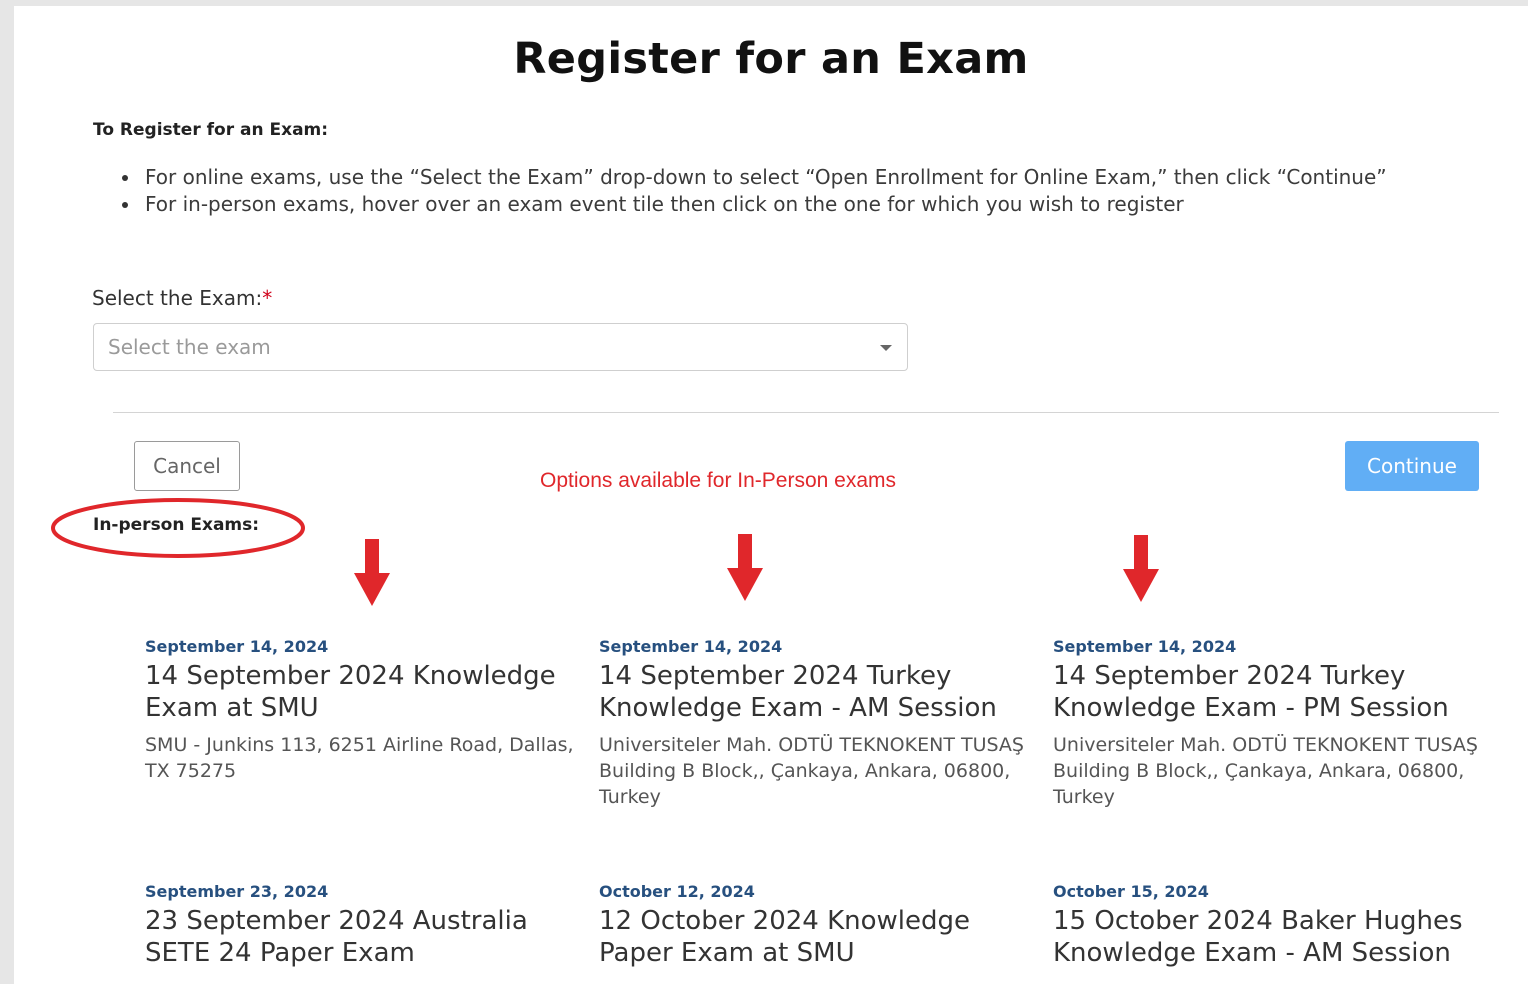  I want to click on annotation-text: Options available for In-Person exams, so click(718, 480).